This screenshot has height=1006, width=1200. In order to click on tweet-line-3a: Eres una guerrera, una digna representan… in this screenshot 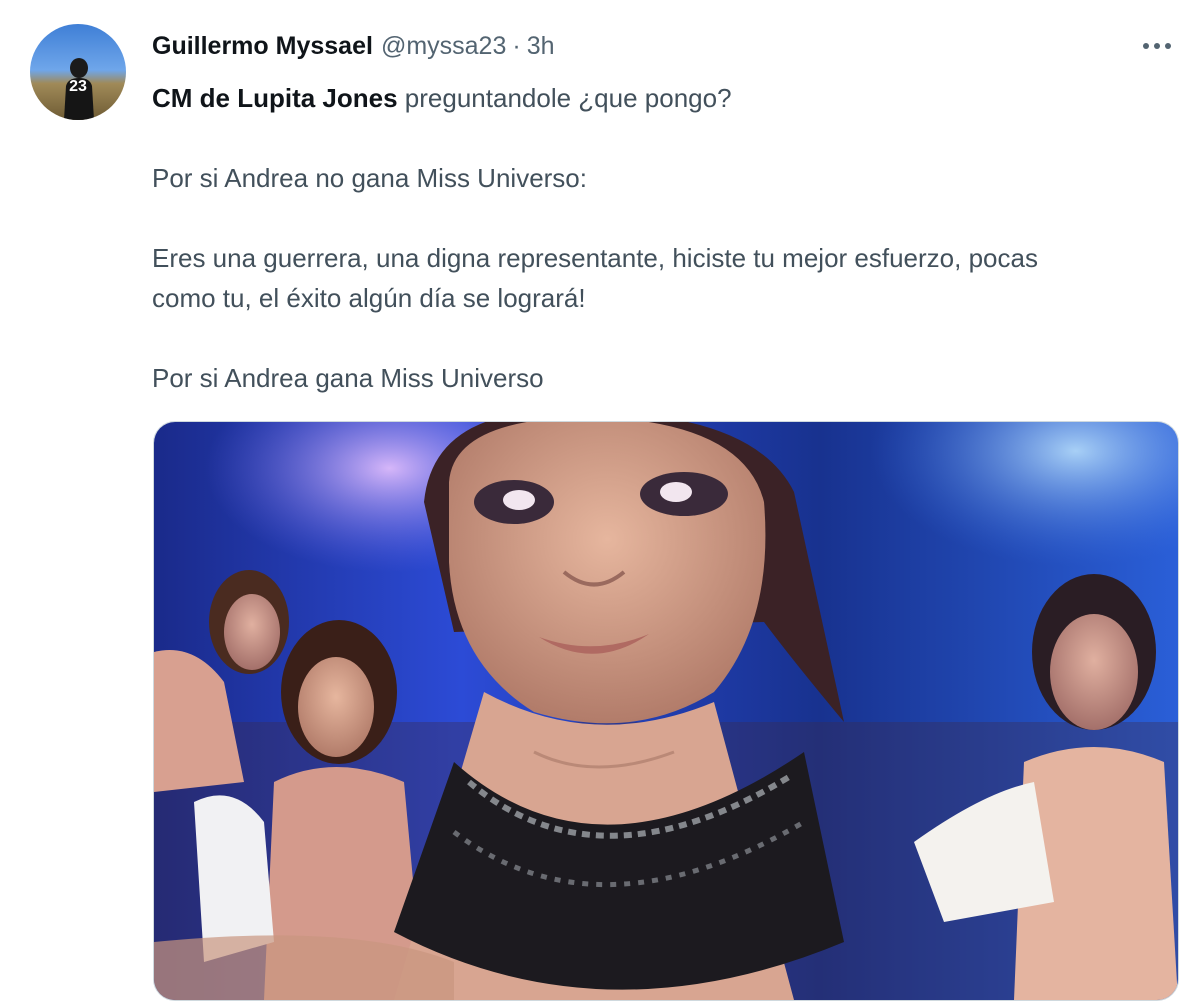, I will do `click(595, 258)`.